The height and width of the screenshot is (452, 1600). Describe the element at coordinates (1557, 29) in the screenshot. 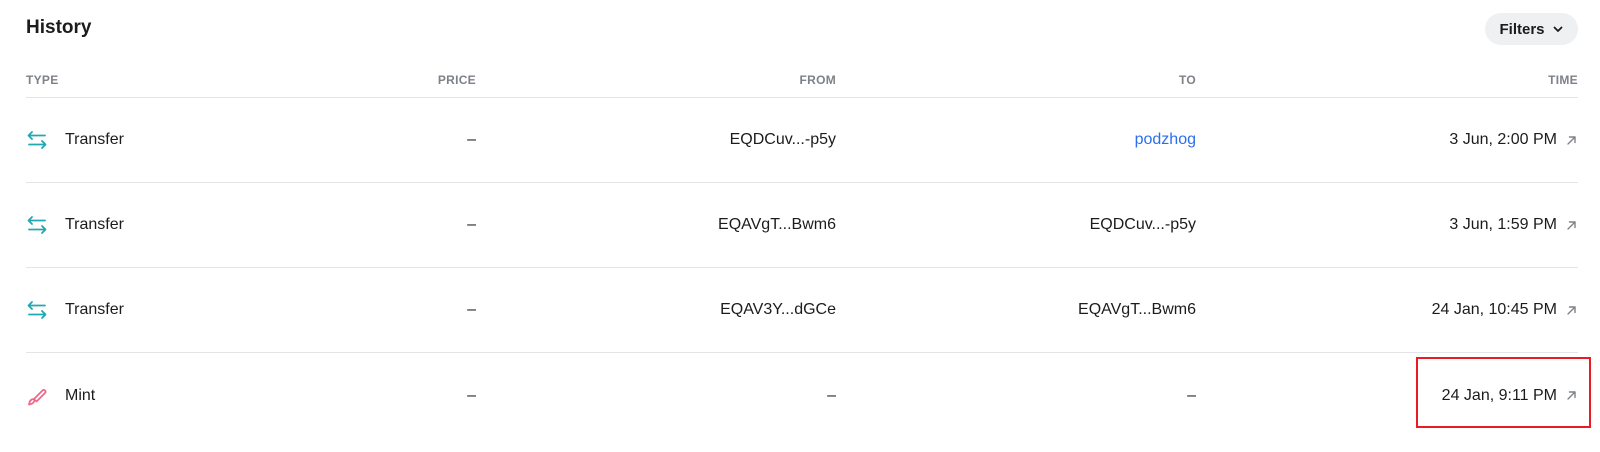

I see `chevron-down-icon` at that location.